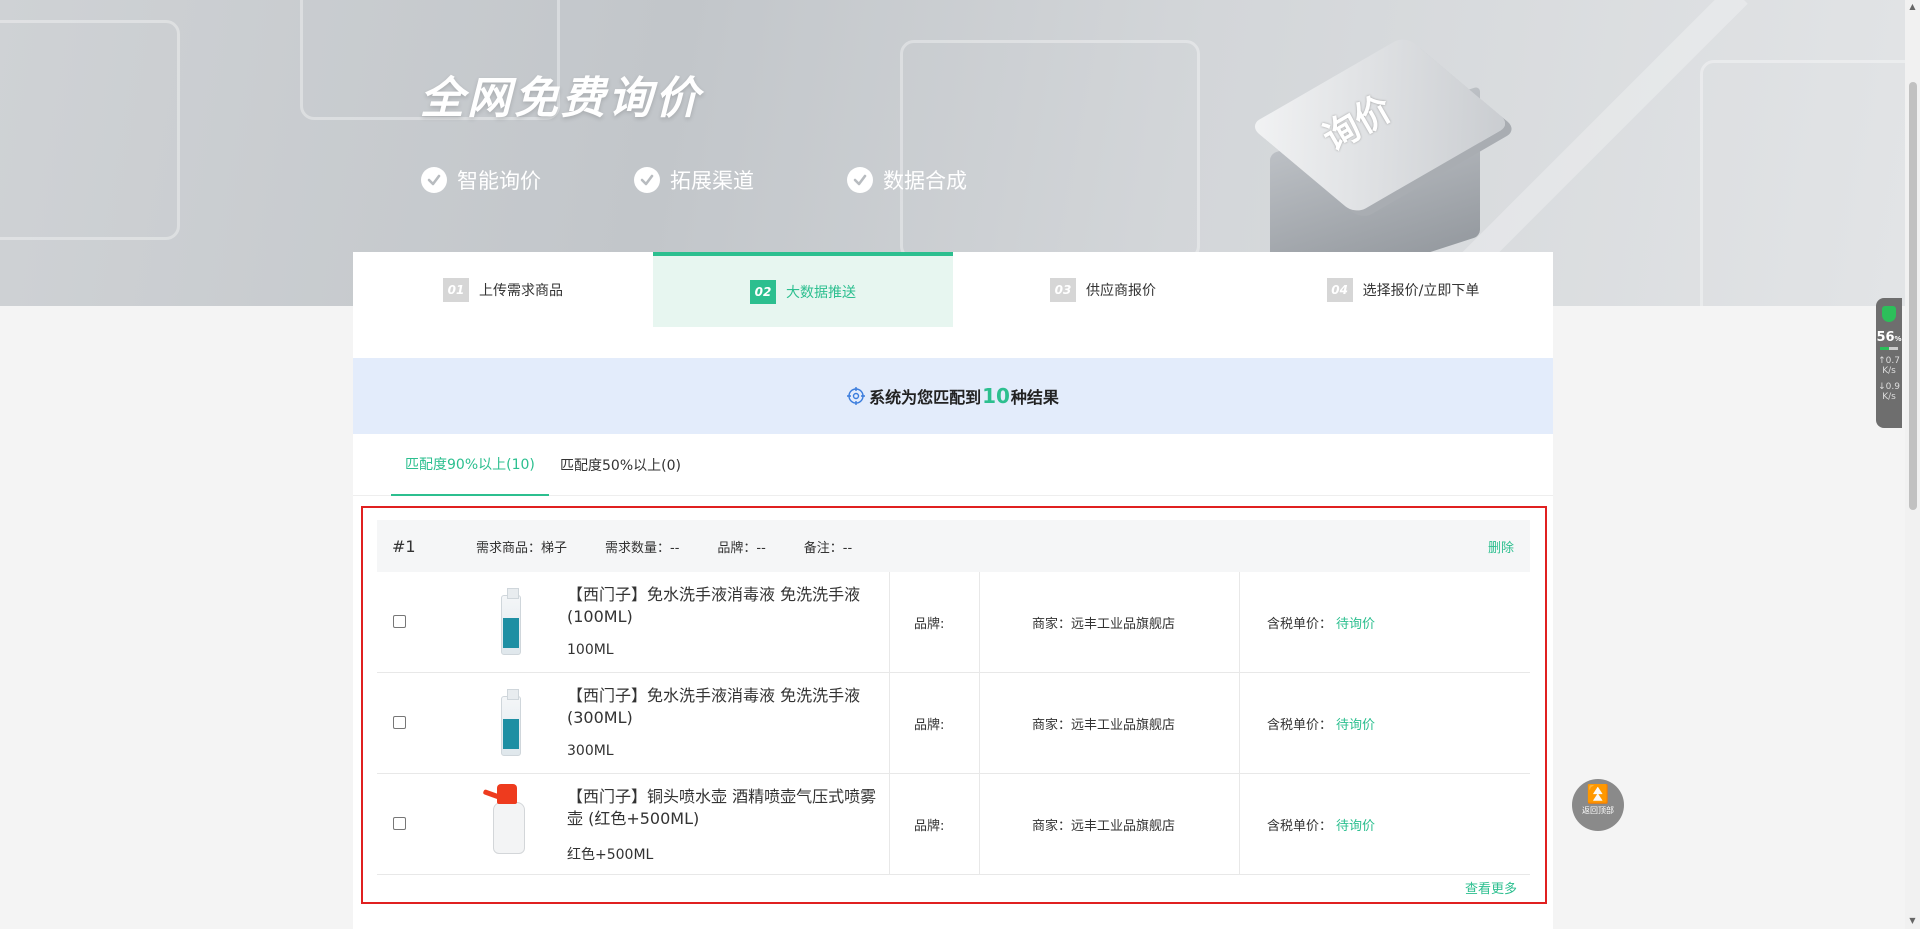 Image resolution: width=1920 pixels, height=929 pixels. What do you see at coordinates (953, 546) in the screenshot?
I see `request-summary: #1 需求商品：梯子 需求数量：-- 品牌：-- 备注：-- 删除` at bounding box center [953, 546].